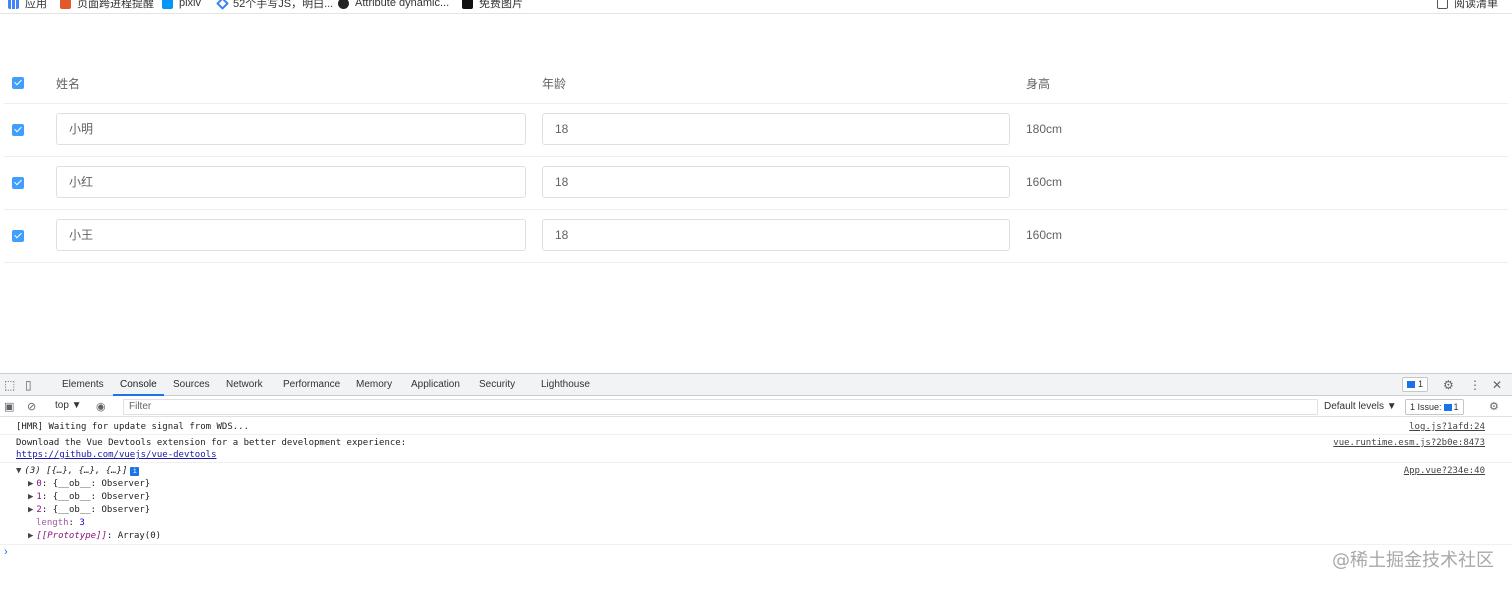 The width and height of the screenshot is (1512, 590). What do you see at coordinates (28, 385) in the screenshot?
I see `device-toolbar-icon: ▯` at bounding box center [28, 385].